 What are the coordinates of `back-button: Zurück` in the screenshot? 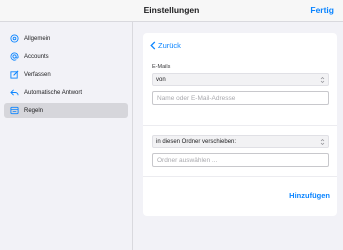 It's located at (165, 45).